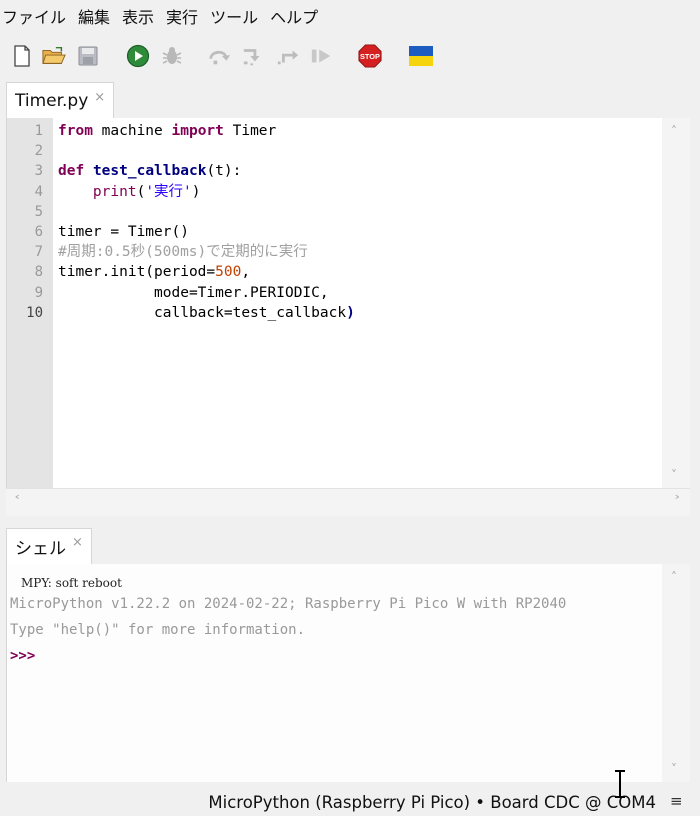 This screenshot has height=816, width=700. What do you see at coordinates (38, 272) in the screenshot?
I see `line-number: 8` at bounding box center [38, 272].